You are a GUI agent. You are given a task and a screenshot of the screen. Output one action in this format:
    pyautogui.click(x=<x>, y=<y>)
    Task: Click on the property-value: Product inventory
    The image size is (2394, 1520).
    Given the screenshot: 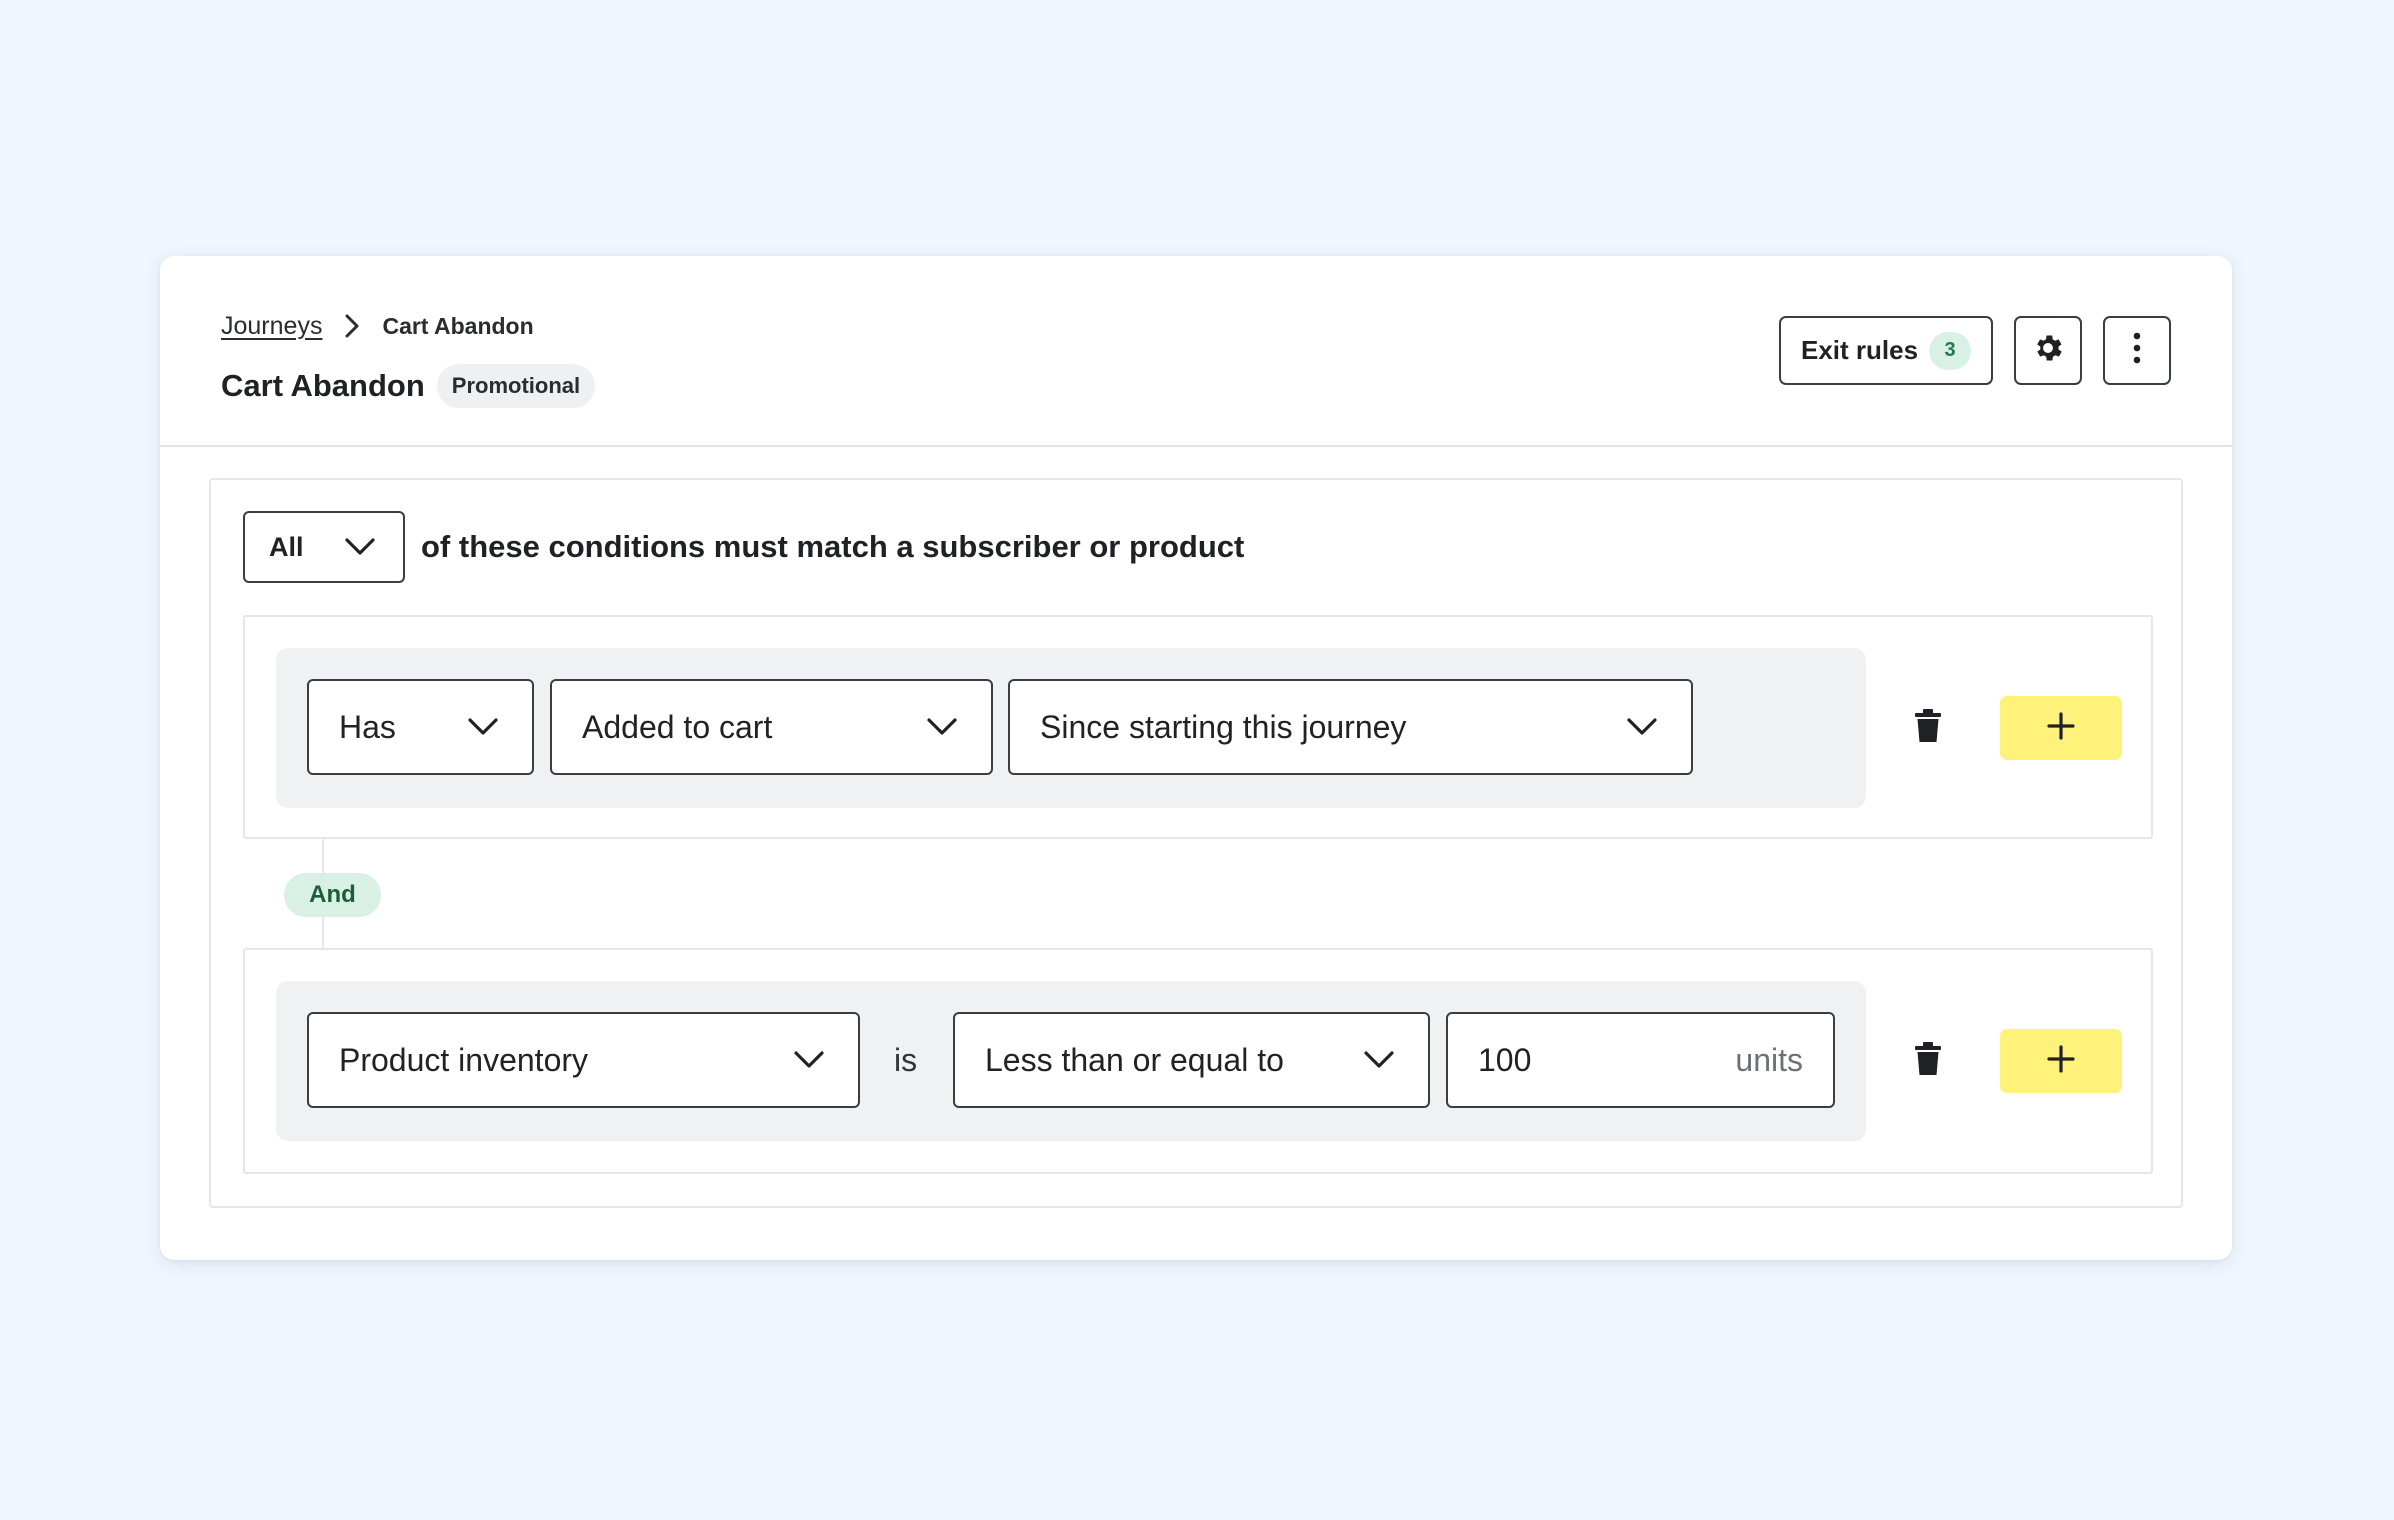 What is the action you would take?
    pyautogui.click(x=464, y=1059)
    